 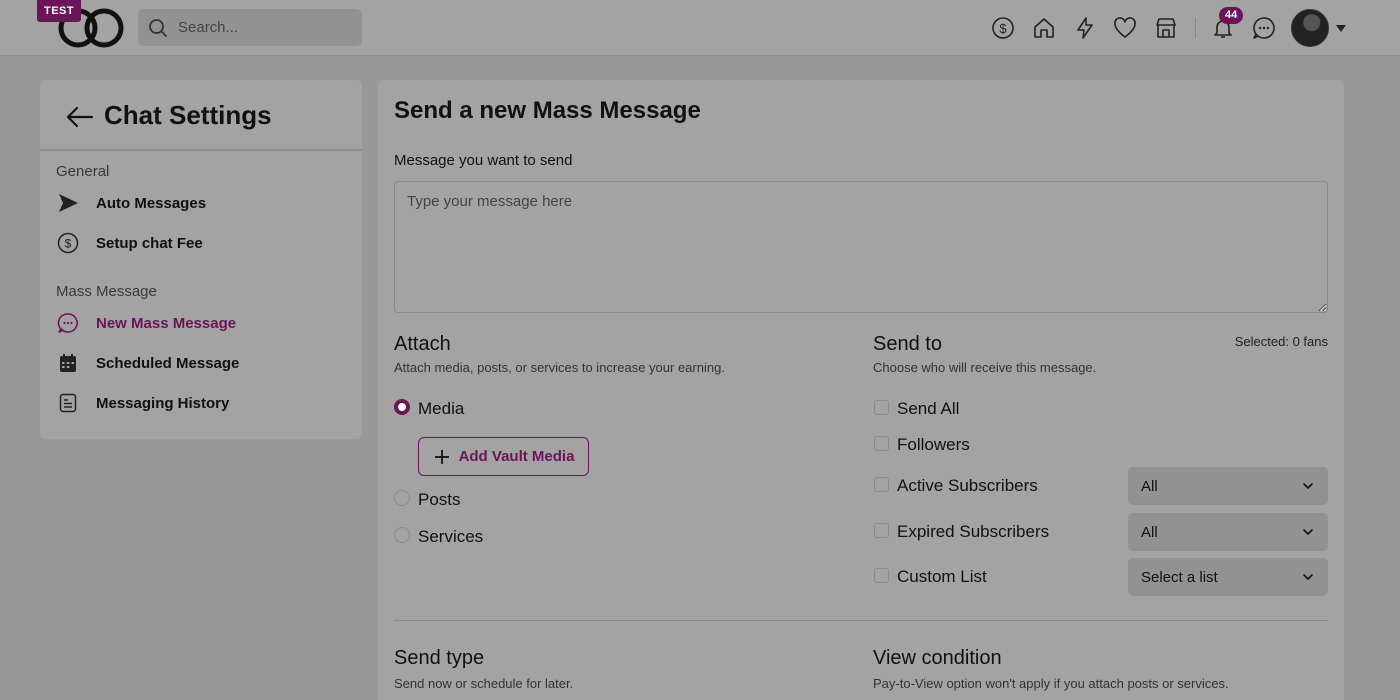 What do you see at coordinates (168, 363) in the screenshot?
I see `sidebar-item-label: Scheduled Message` at bounding box center [168, 363].